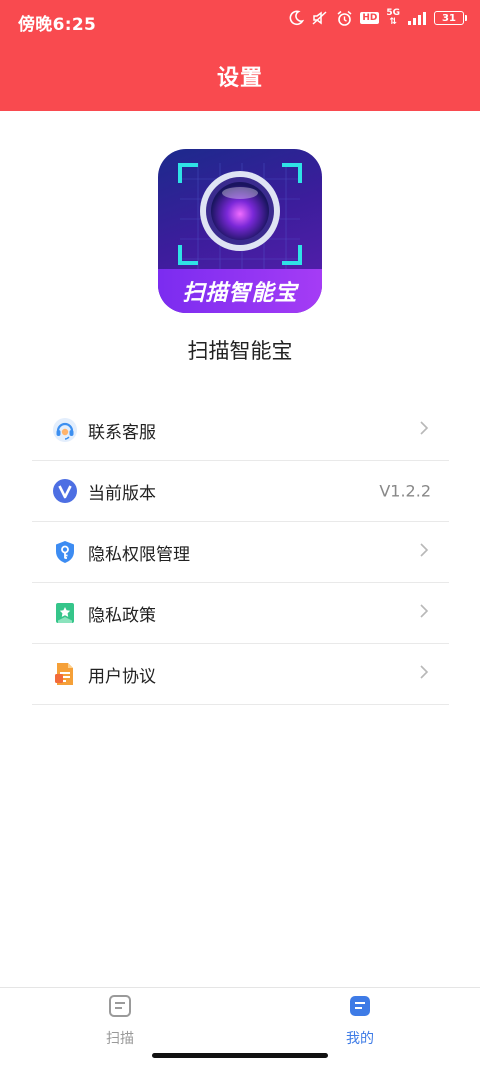 This screenshot has height=1067, width=480. Describe the element at coordinates (239, 78) in the screenshot. I see `page-title: 设置` at that location.